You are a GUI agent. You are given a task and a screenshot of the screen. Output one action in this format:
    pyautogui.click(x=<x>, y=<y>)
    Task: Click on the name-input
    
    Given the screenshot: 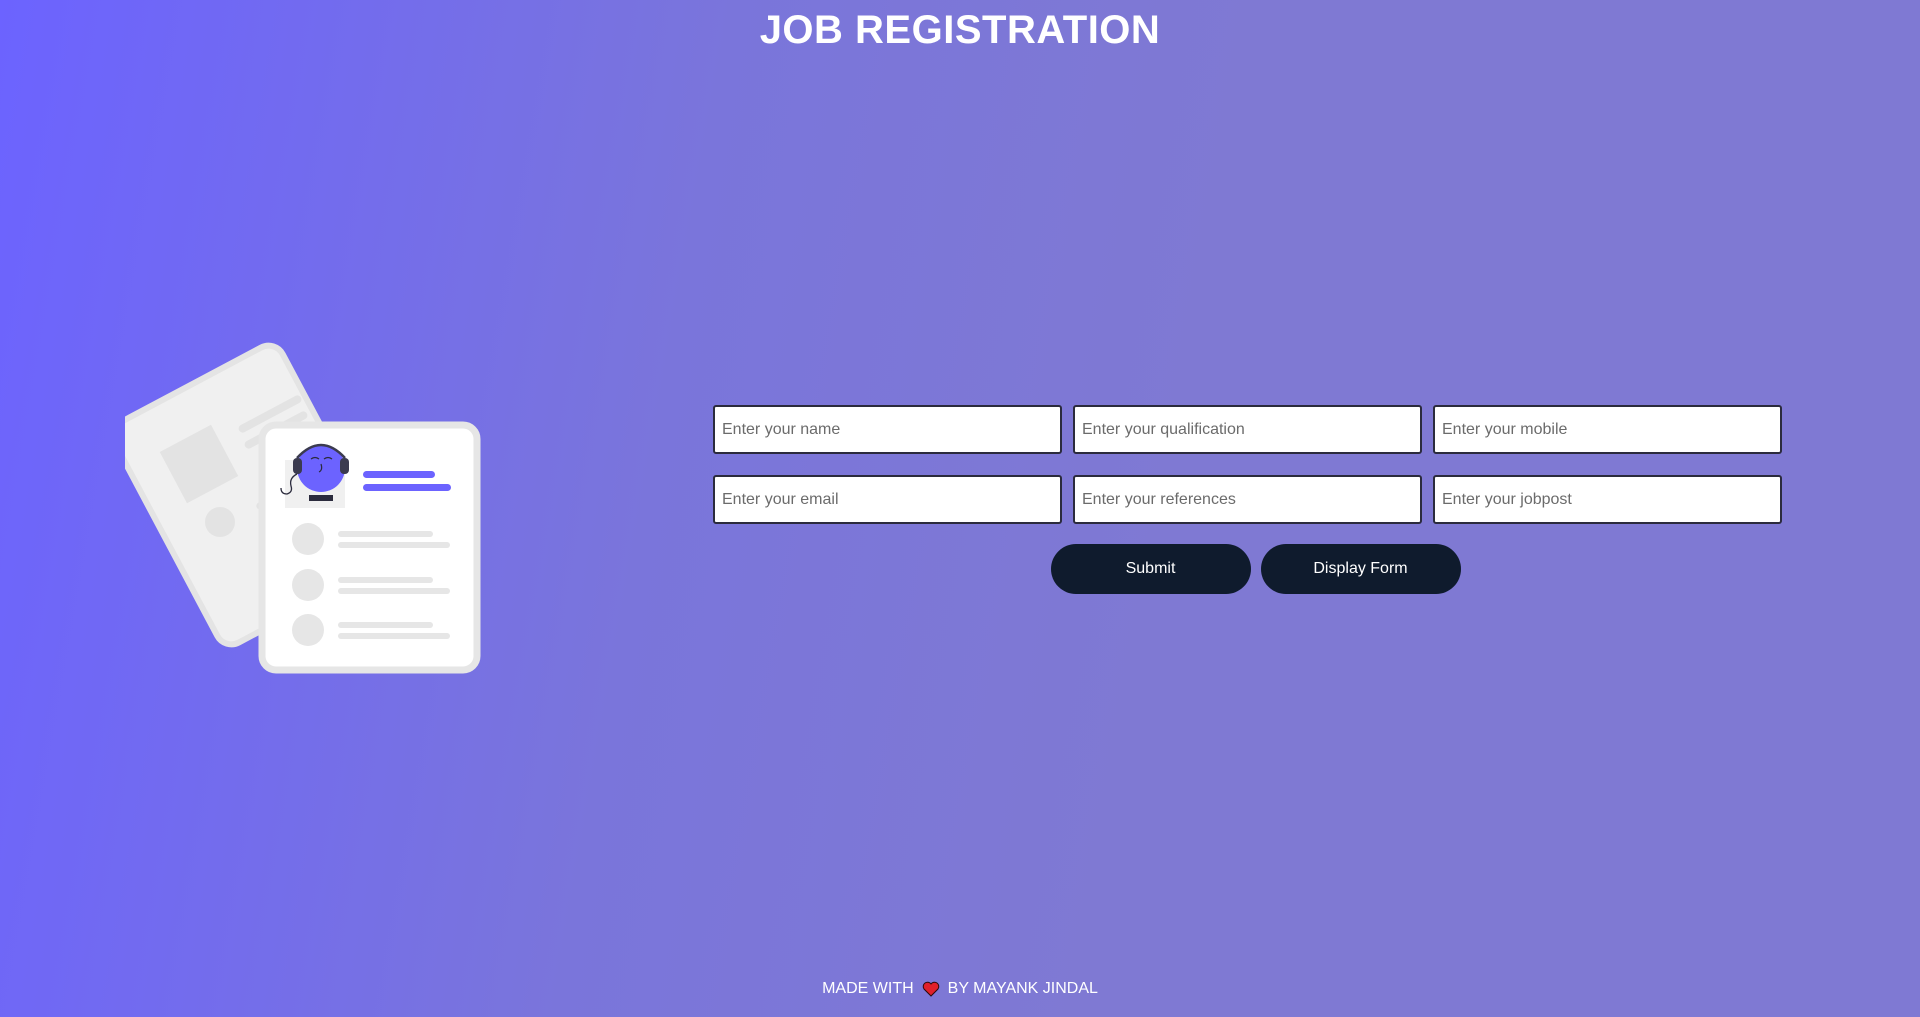 What is the action you would take?
    pyautogui.click(x=887, y=429)
    